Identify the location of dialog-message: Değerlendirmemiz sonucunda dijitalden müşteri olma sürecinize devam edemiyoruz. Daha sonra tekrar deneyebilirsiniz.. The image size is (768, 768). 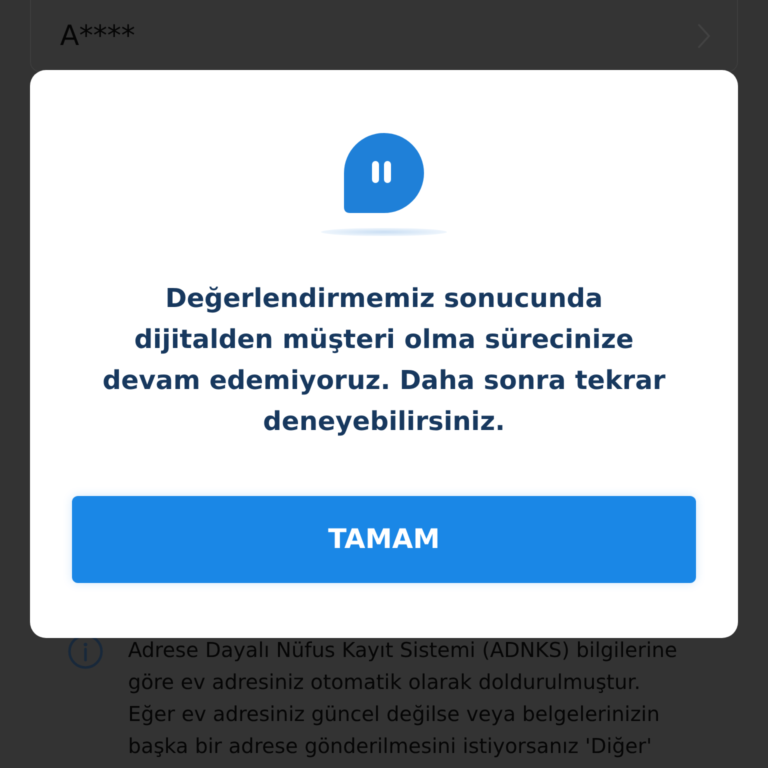
(383, 361).